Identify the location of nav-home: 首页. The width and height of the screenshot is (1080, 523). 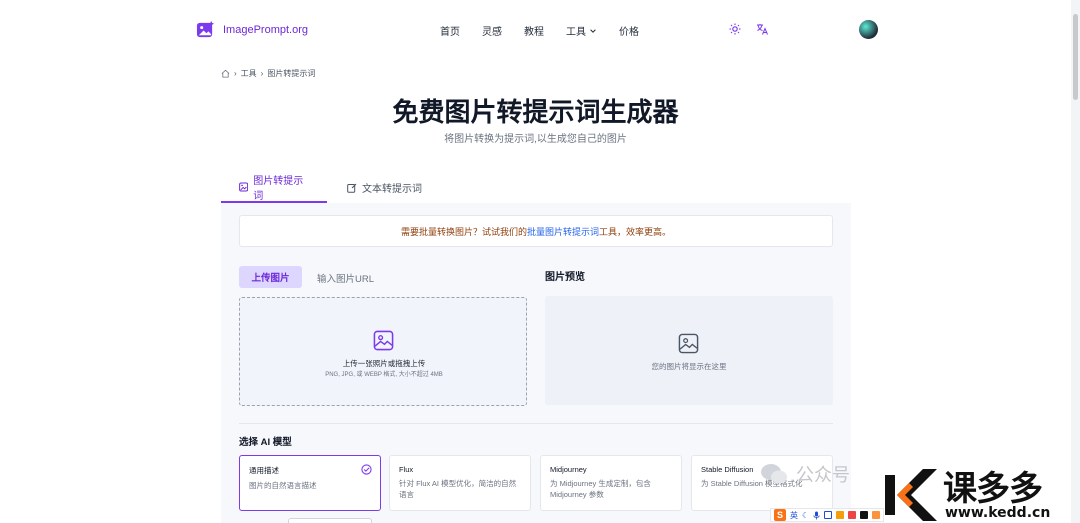
(450, 30).